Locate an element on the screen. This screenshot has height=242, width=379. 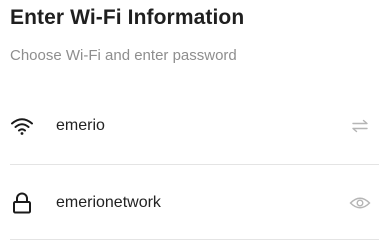
page-title: Enter Wi-Fi Information is located at coordinates (127, 17).